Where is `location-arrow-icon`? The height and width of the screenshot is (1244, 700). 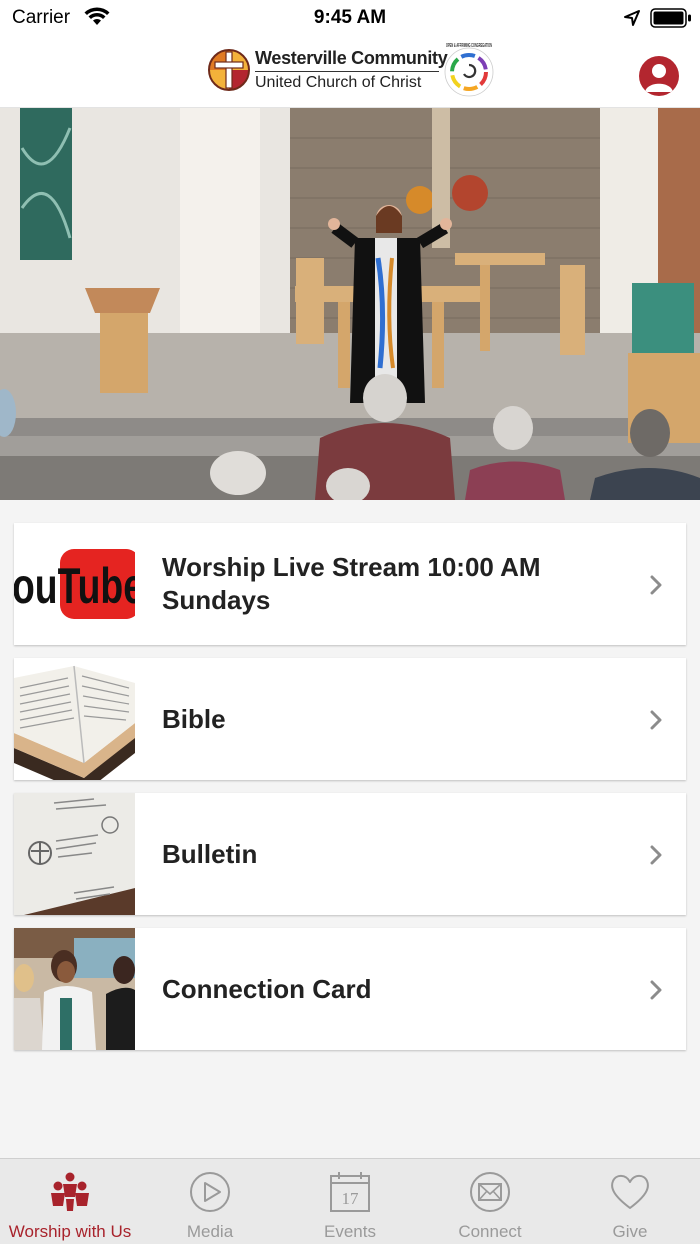 location-arrow-icon is located at coordinates (632, 18).